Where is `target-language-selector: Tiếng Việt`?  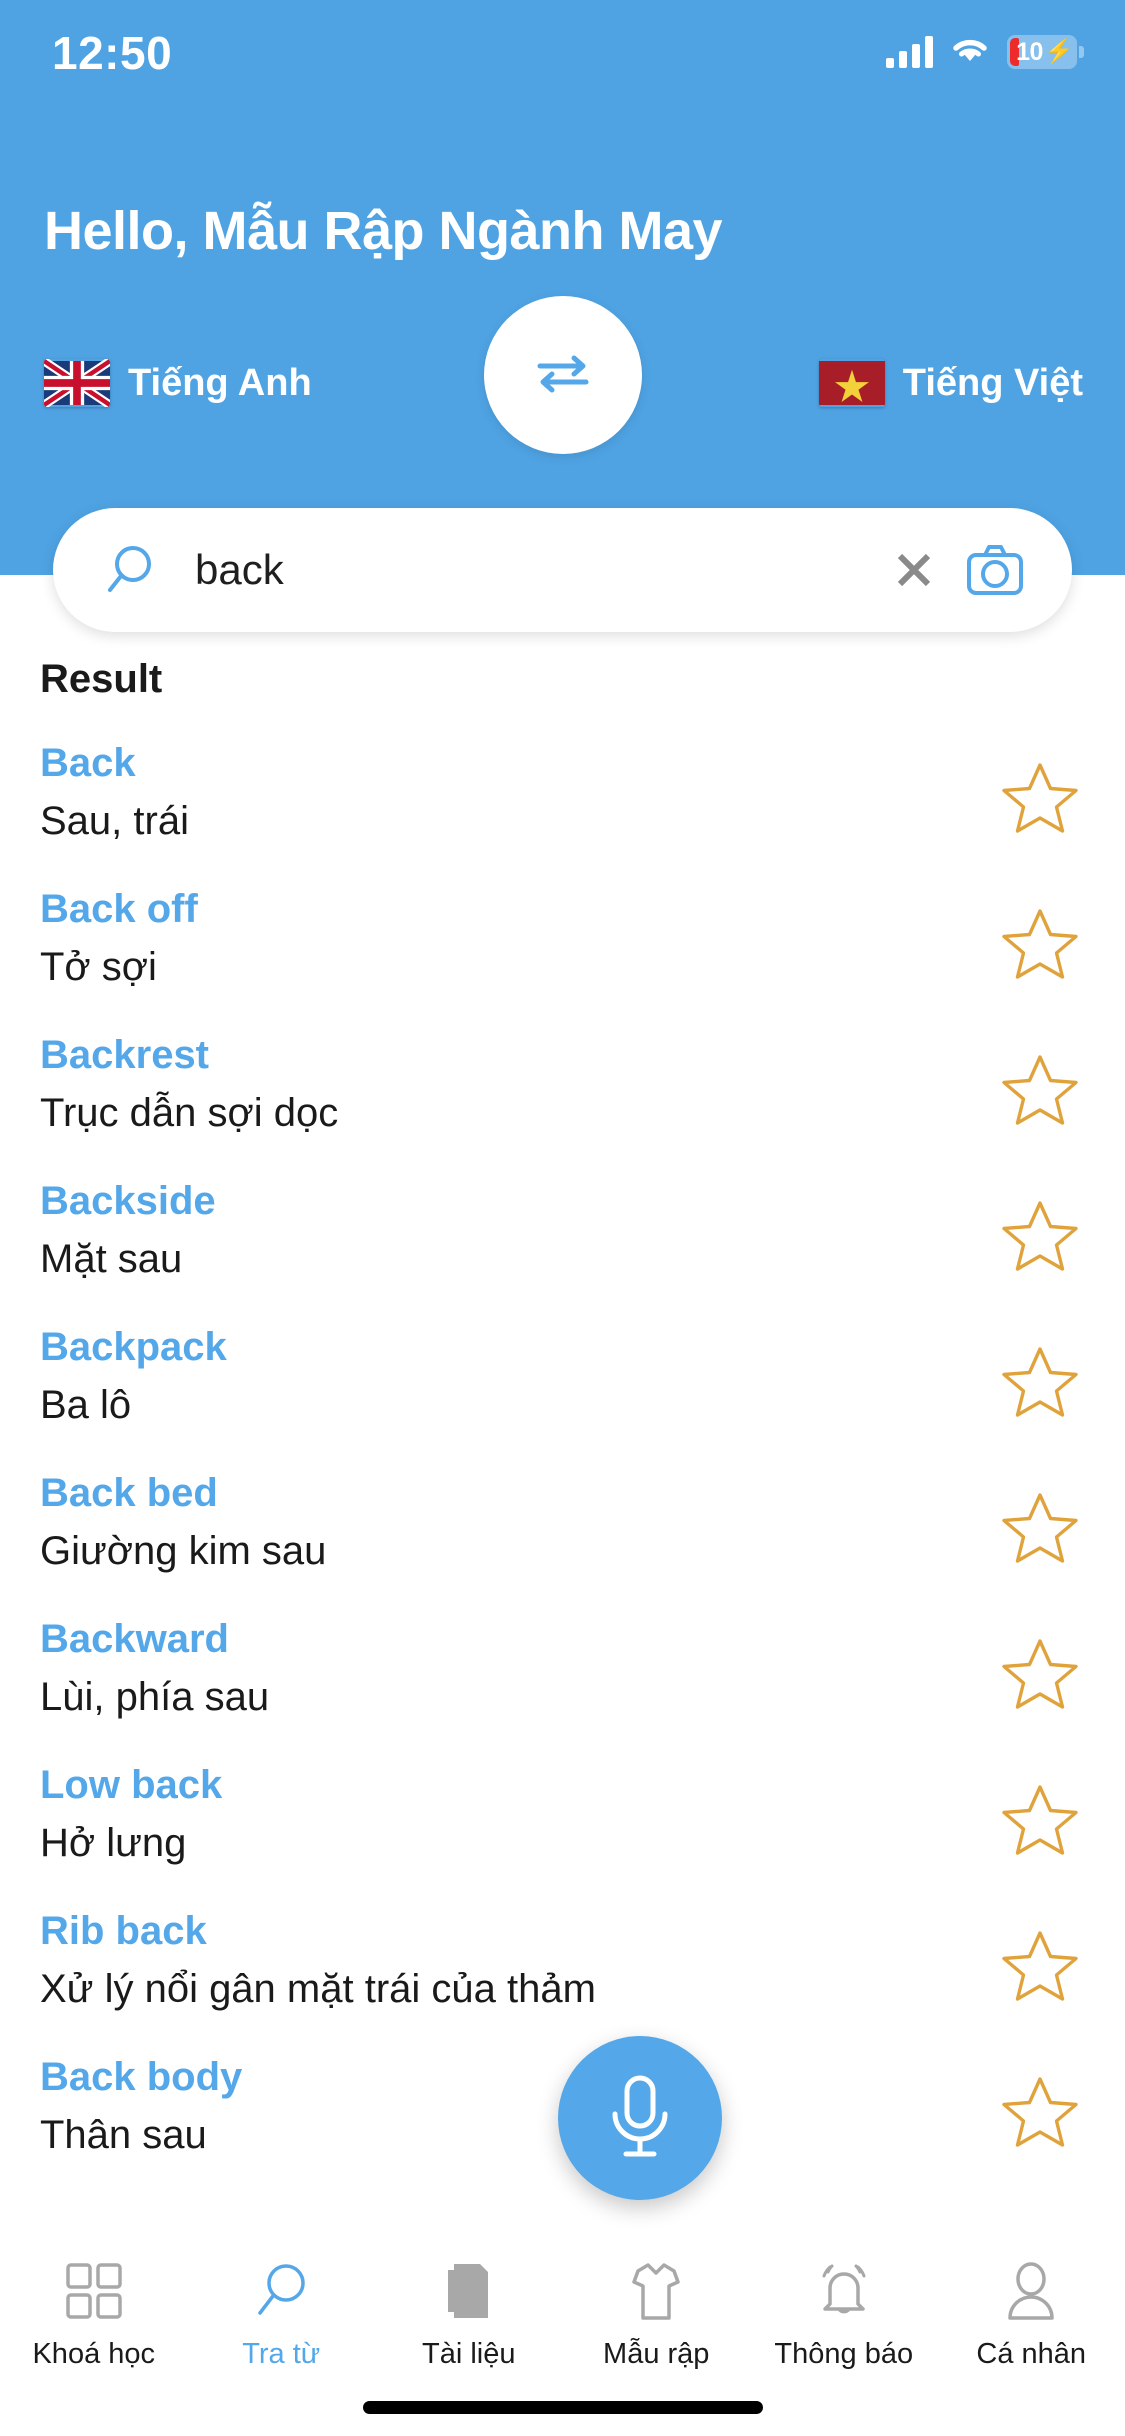
target-language-selector: Tiếng Việt is located at coordinates (950, 383).